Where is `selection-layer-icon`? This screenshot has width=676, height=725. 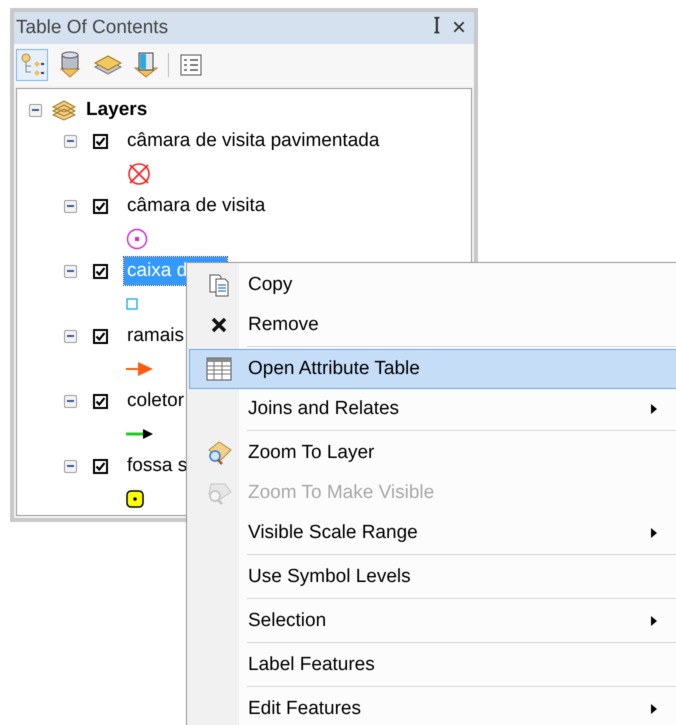 selection-layer-icon is located at coordinates (146, 65).